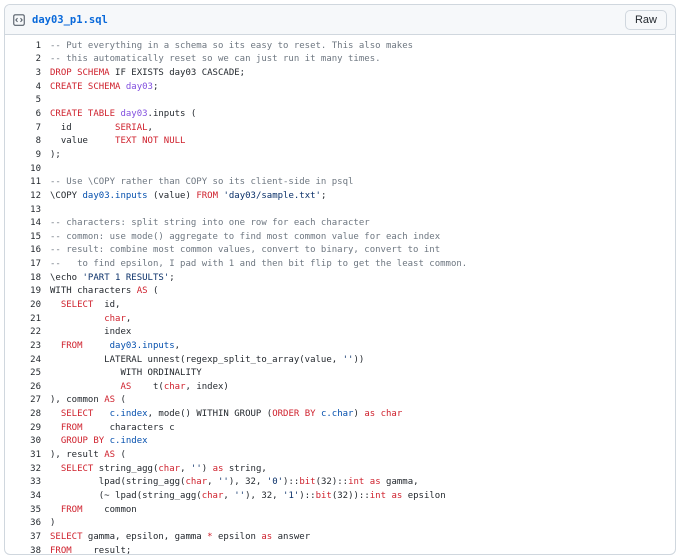  What do you see at coordinates (145, 536) in the screenshot?
I see `code-token: gamma, epsilon, gamma` at bounding box center [145, 536].